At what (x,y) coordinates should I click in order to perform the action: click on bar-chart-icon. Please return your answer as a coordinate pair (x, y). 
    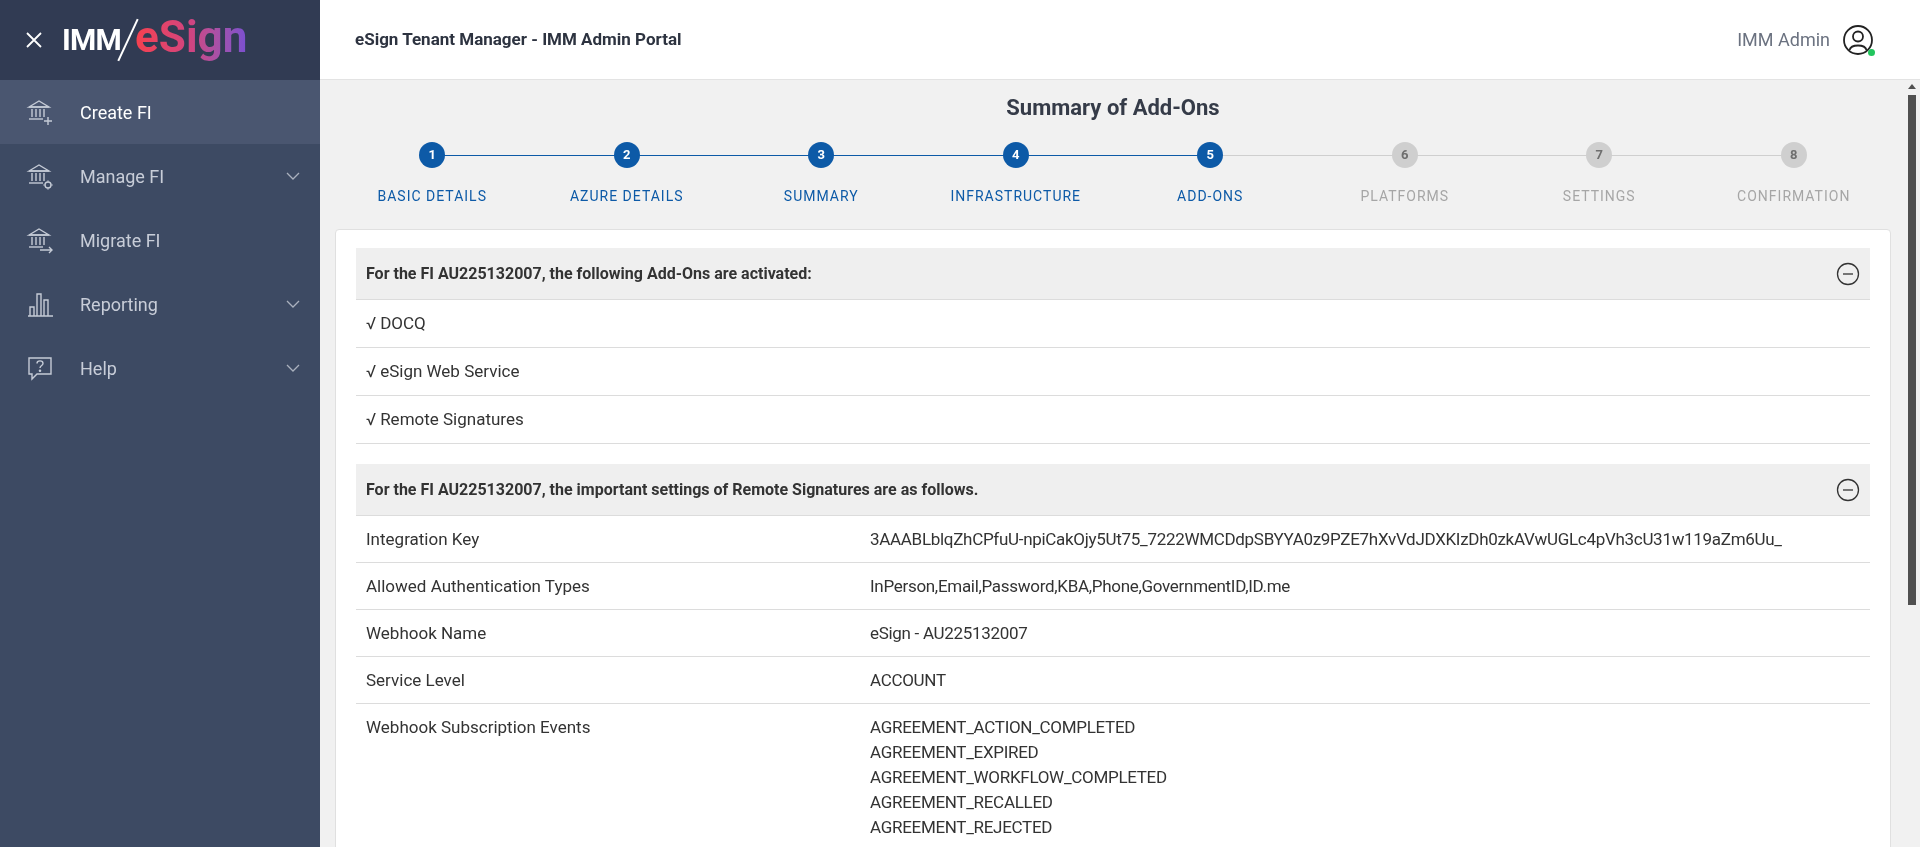
    Looking at the image, I should click on (40, 304).